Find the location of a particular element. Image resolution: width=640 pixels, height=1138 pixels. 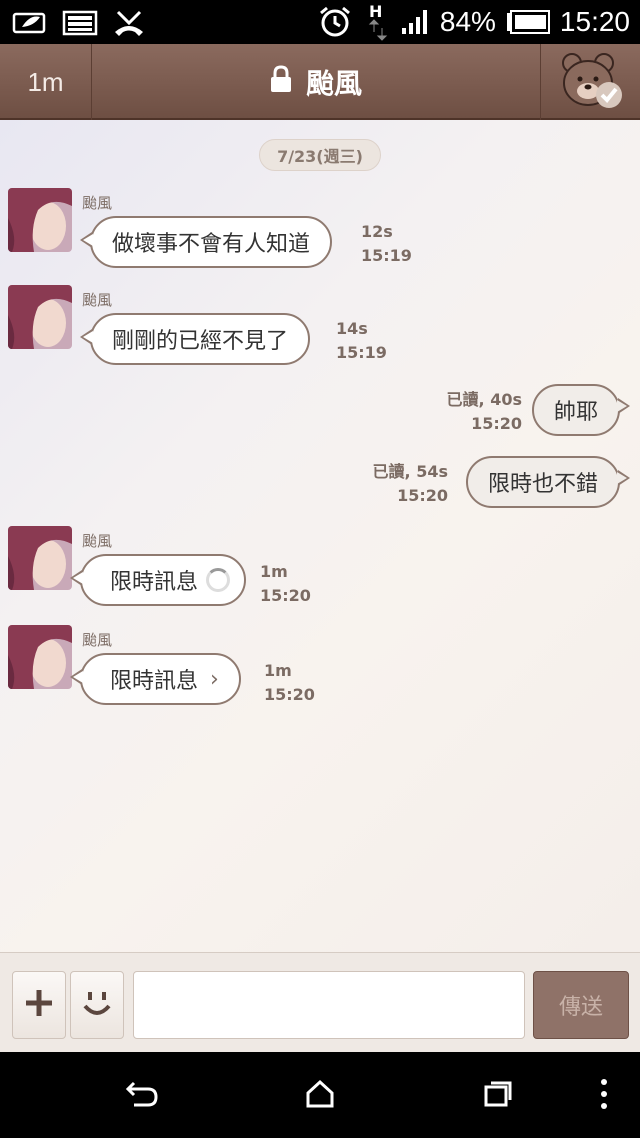

message-bubble: 限時也不錯 is located at coordinates (548, 482).